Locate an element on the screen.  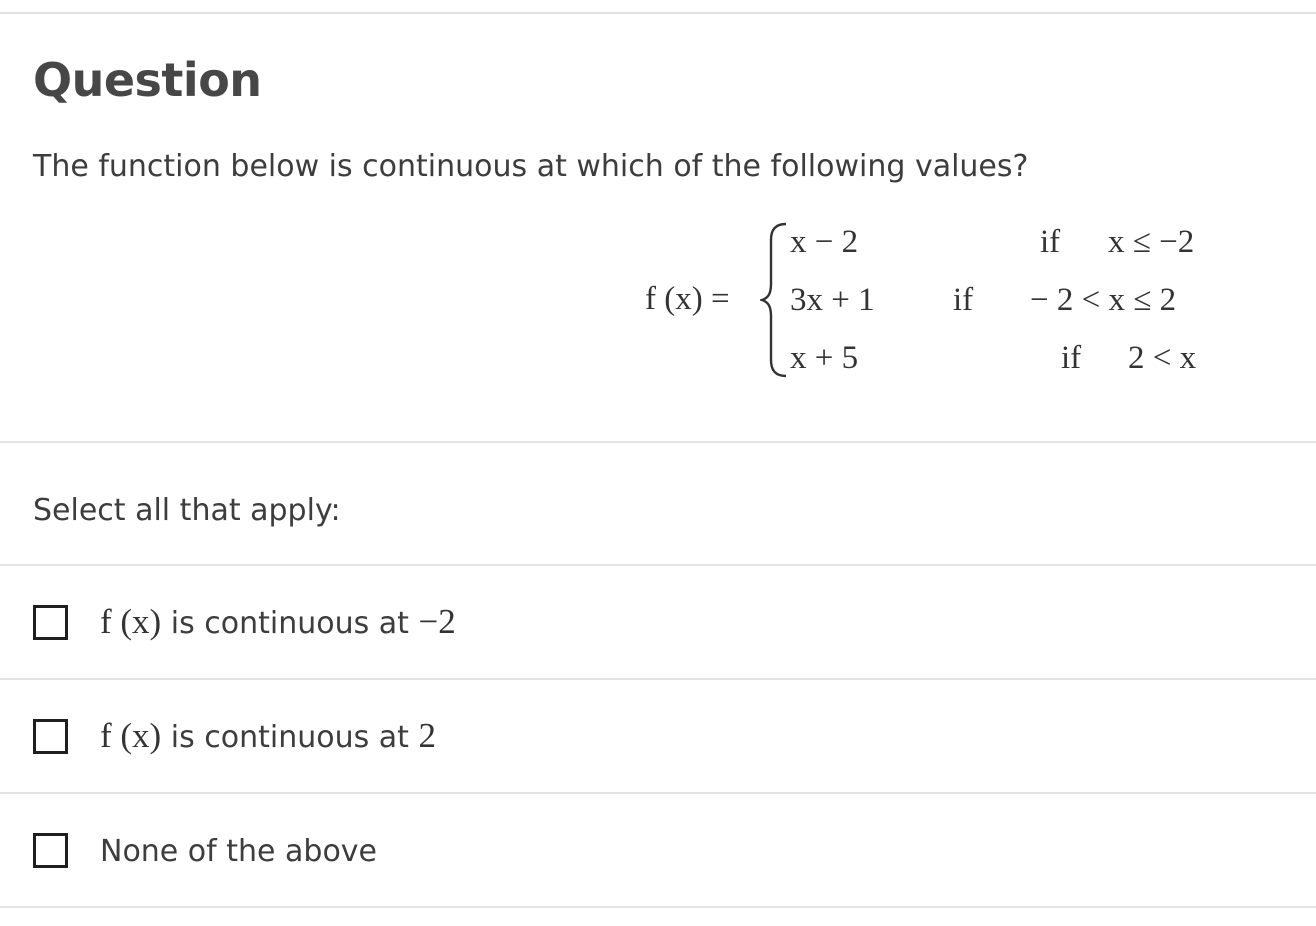
formula-lhs: f (x) = is located at coordinates (687, 299).